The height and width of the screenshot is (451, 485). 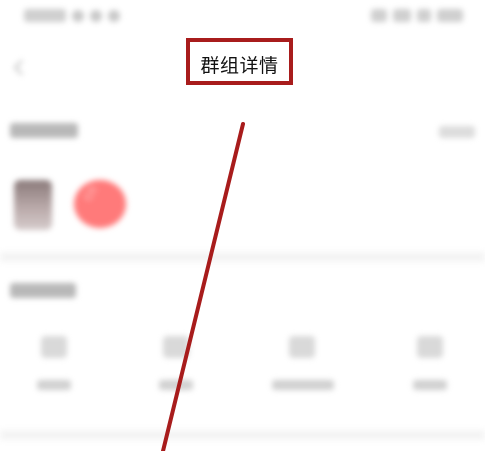 I want to click on annotation-arrow-line, so click(x=203, y=286).